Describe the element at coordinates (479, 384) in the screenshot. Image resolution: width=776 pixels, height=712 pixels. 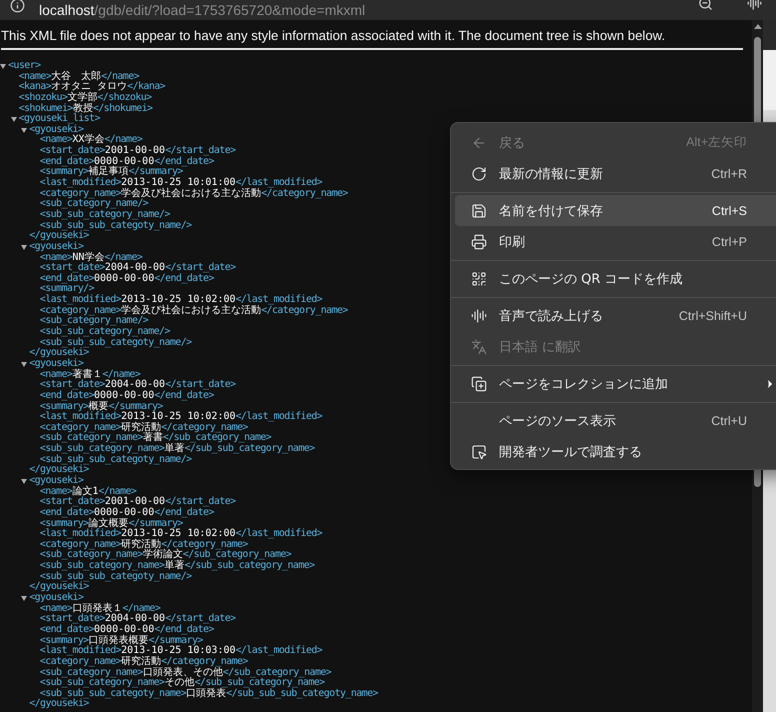
I see `copy-plus-icon` at that location.